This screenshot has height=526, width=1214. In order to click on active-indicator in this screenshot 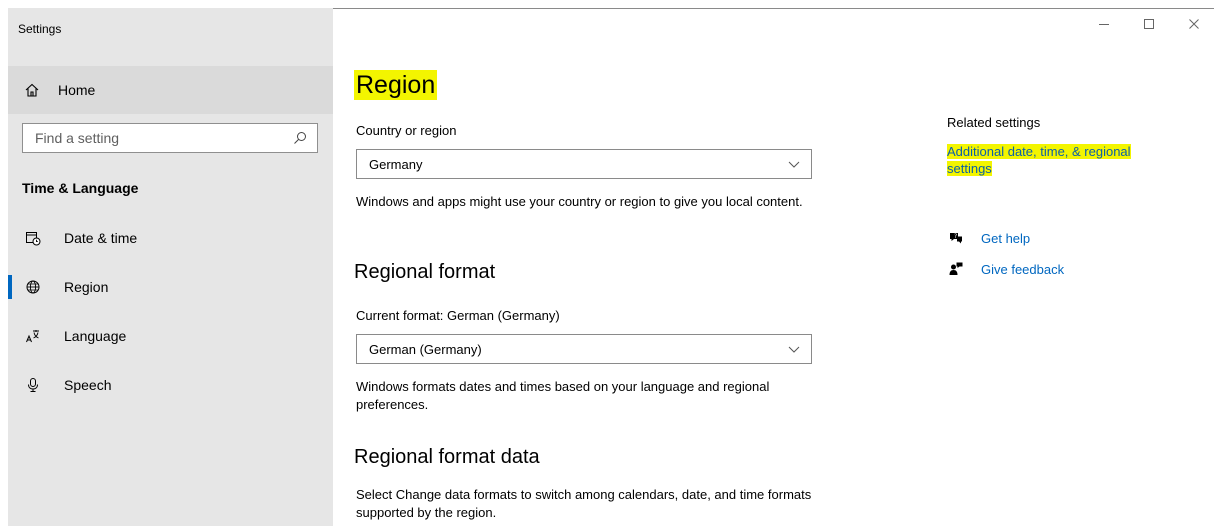, I will do `click(10, 287)`.